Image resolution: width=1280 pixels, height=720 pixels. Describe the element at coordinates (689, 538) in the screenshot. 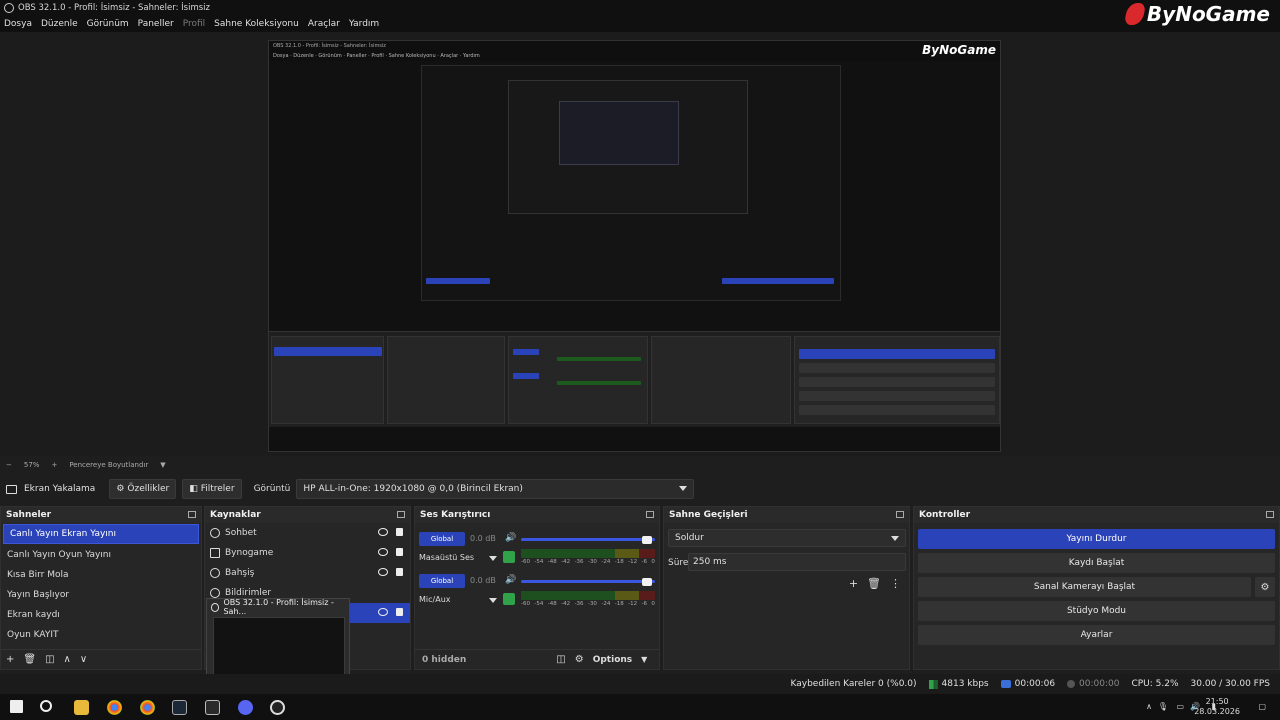

I see `transition-select-value: Soldur` at that location.